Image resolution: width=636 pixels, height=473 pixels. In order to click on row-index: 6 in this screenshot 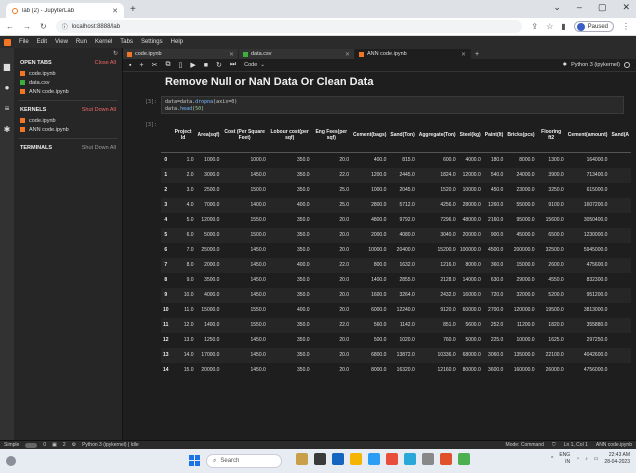, I will do `click(166, 249)`.